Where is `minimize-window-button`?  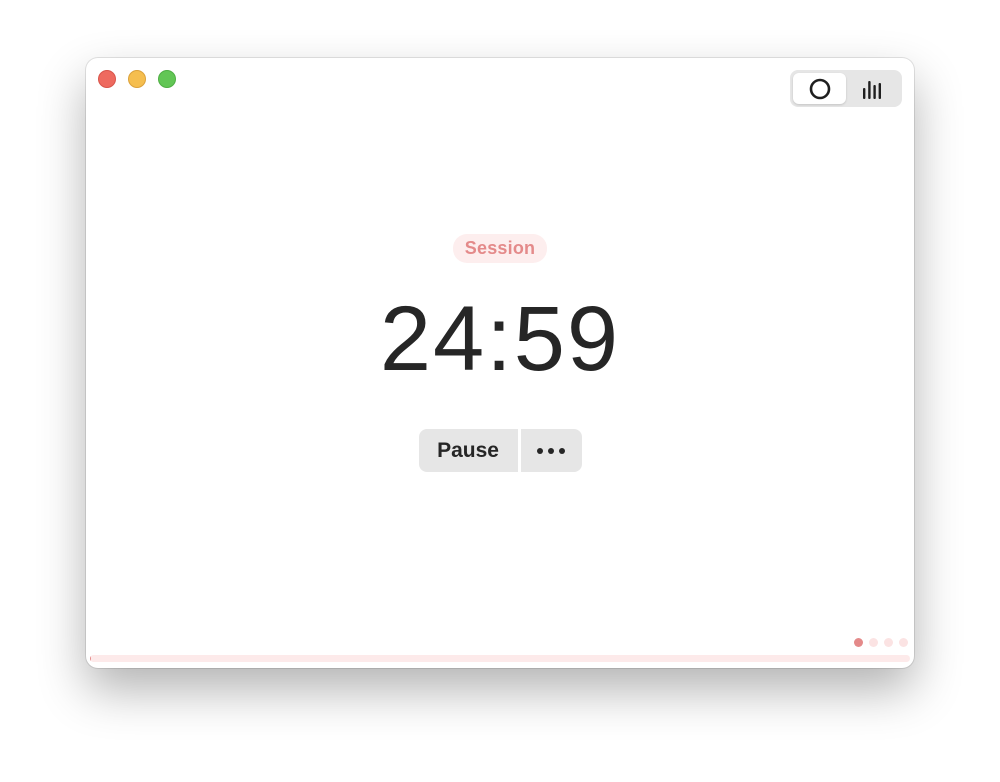 minimize-window-button is located at coordinates (137, 79).